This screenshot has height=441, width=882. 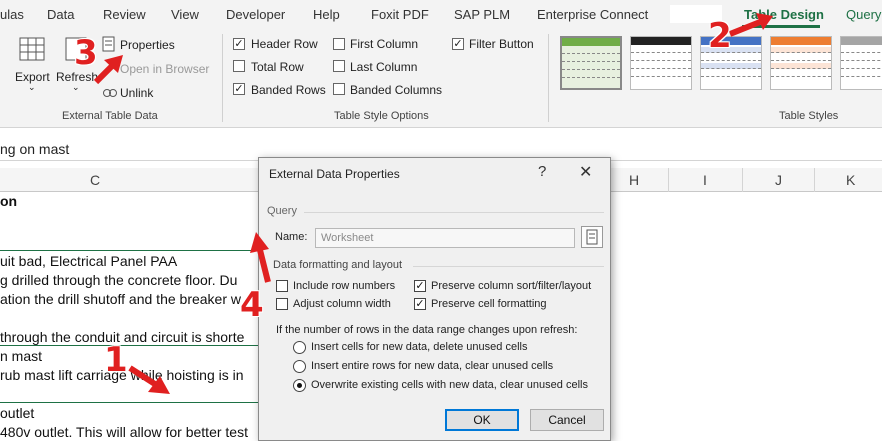 What do you see at coordinates (501, 44) in the screenshot?
I see `filter-button-label: Filter Button` at bounding box center [501, 44].